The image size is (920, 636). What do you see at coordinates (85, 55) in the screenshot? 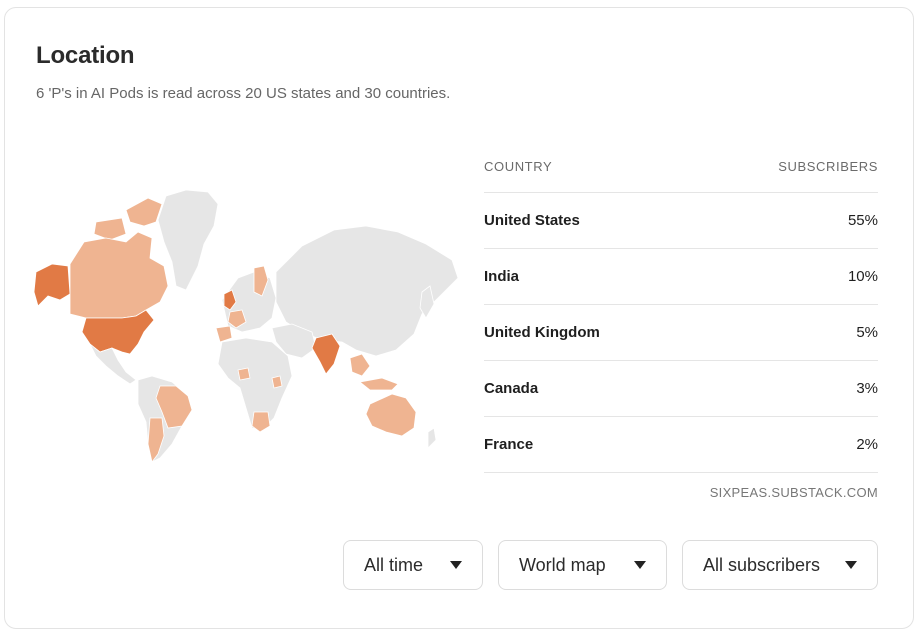
I see `card-title: Location` at bounding box center [85, 55].